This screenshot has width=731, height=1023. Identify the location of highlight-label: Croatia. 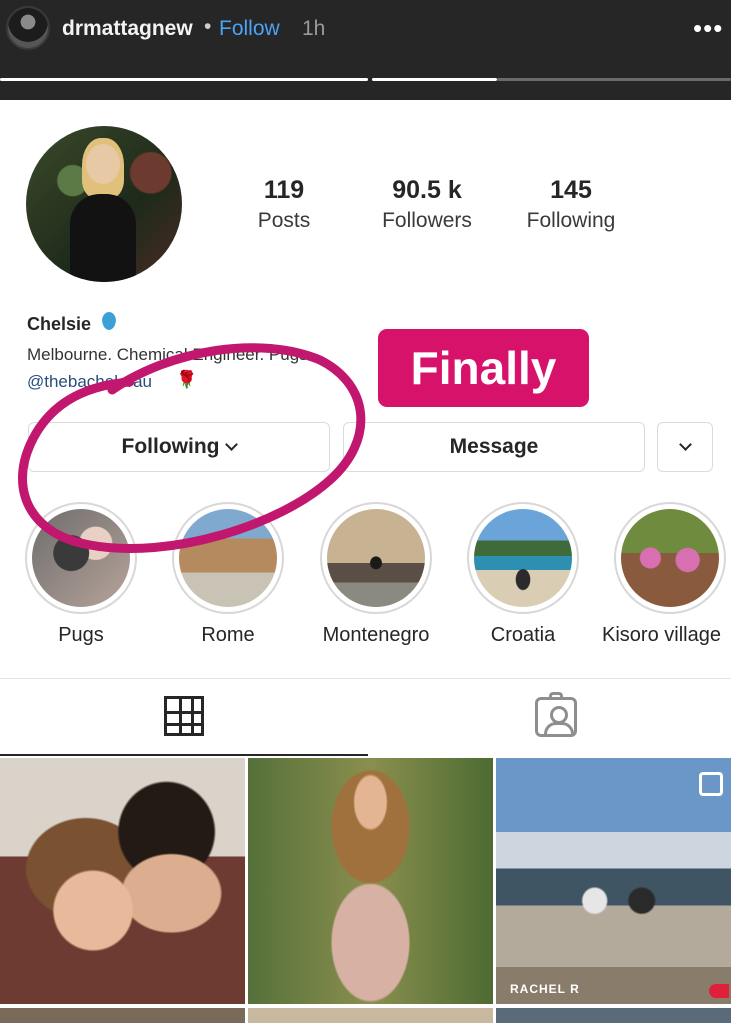
(523, 635).